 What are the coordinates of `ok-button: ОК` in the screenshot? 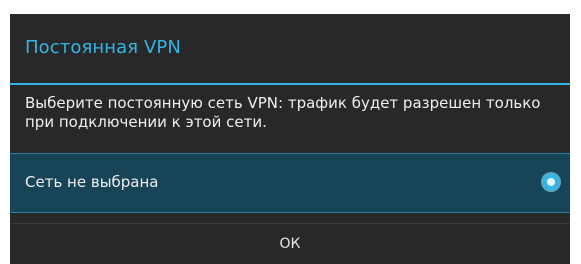 It's located at (290, 244).